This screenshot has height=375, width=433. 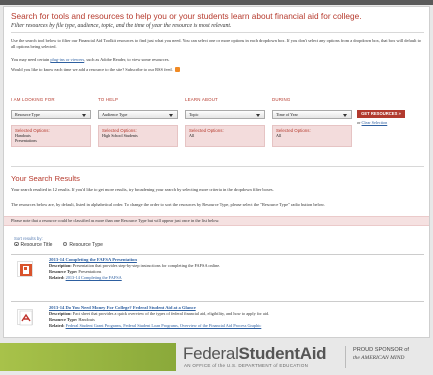 I want to click on topic-dropdown: Topic, so click(x=225, y=114).